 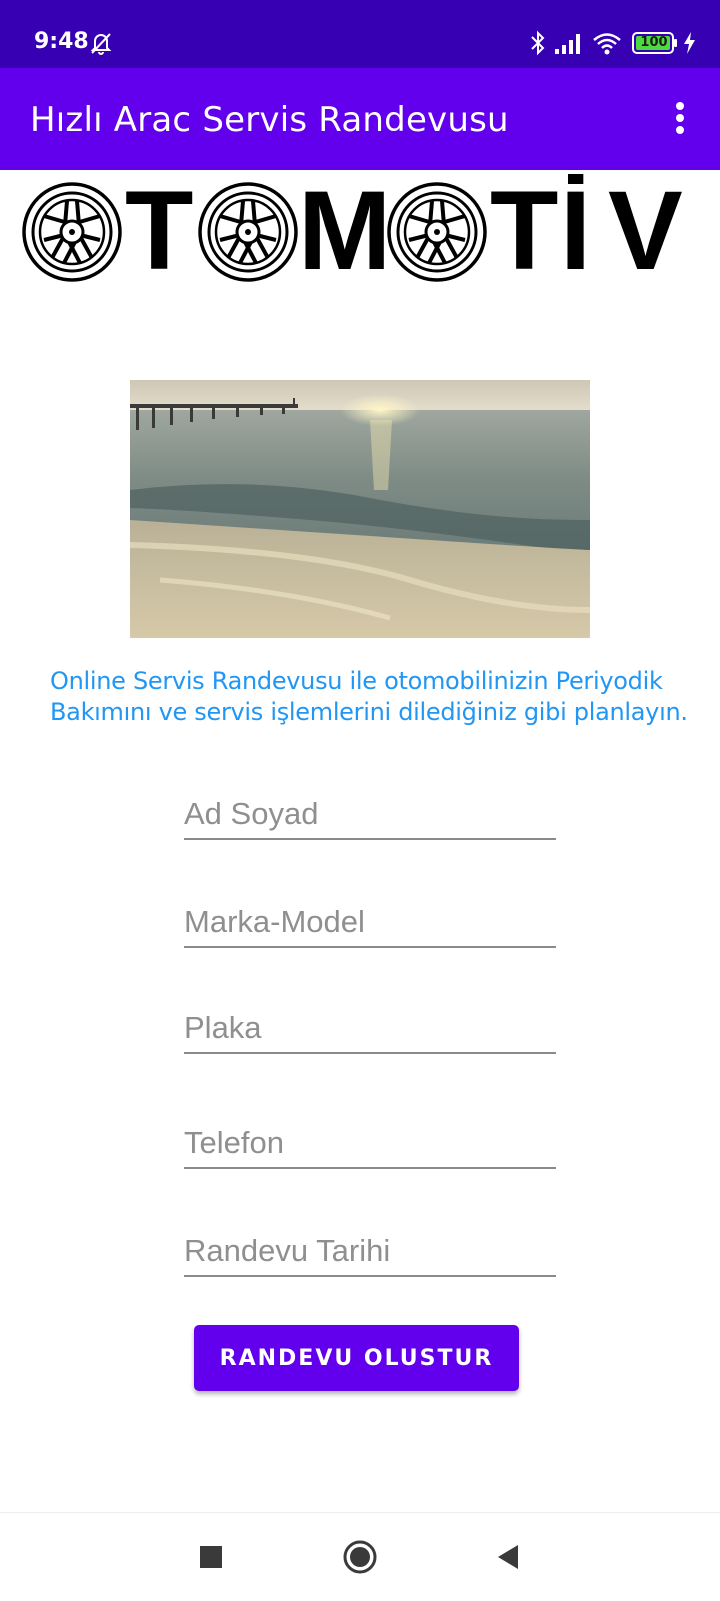 What do you see at coordinates (370, 922) in the screenshot?
I see `brand-model-input` at bounding box center [370, 922].